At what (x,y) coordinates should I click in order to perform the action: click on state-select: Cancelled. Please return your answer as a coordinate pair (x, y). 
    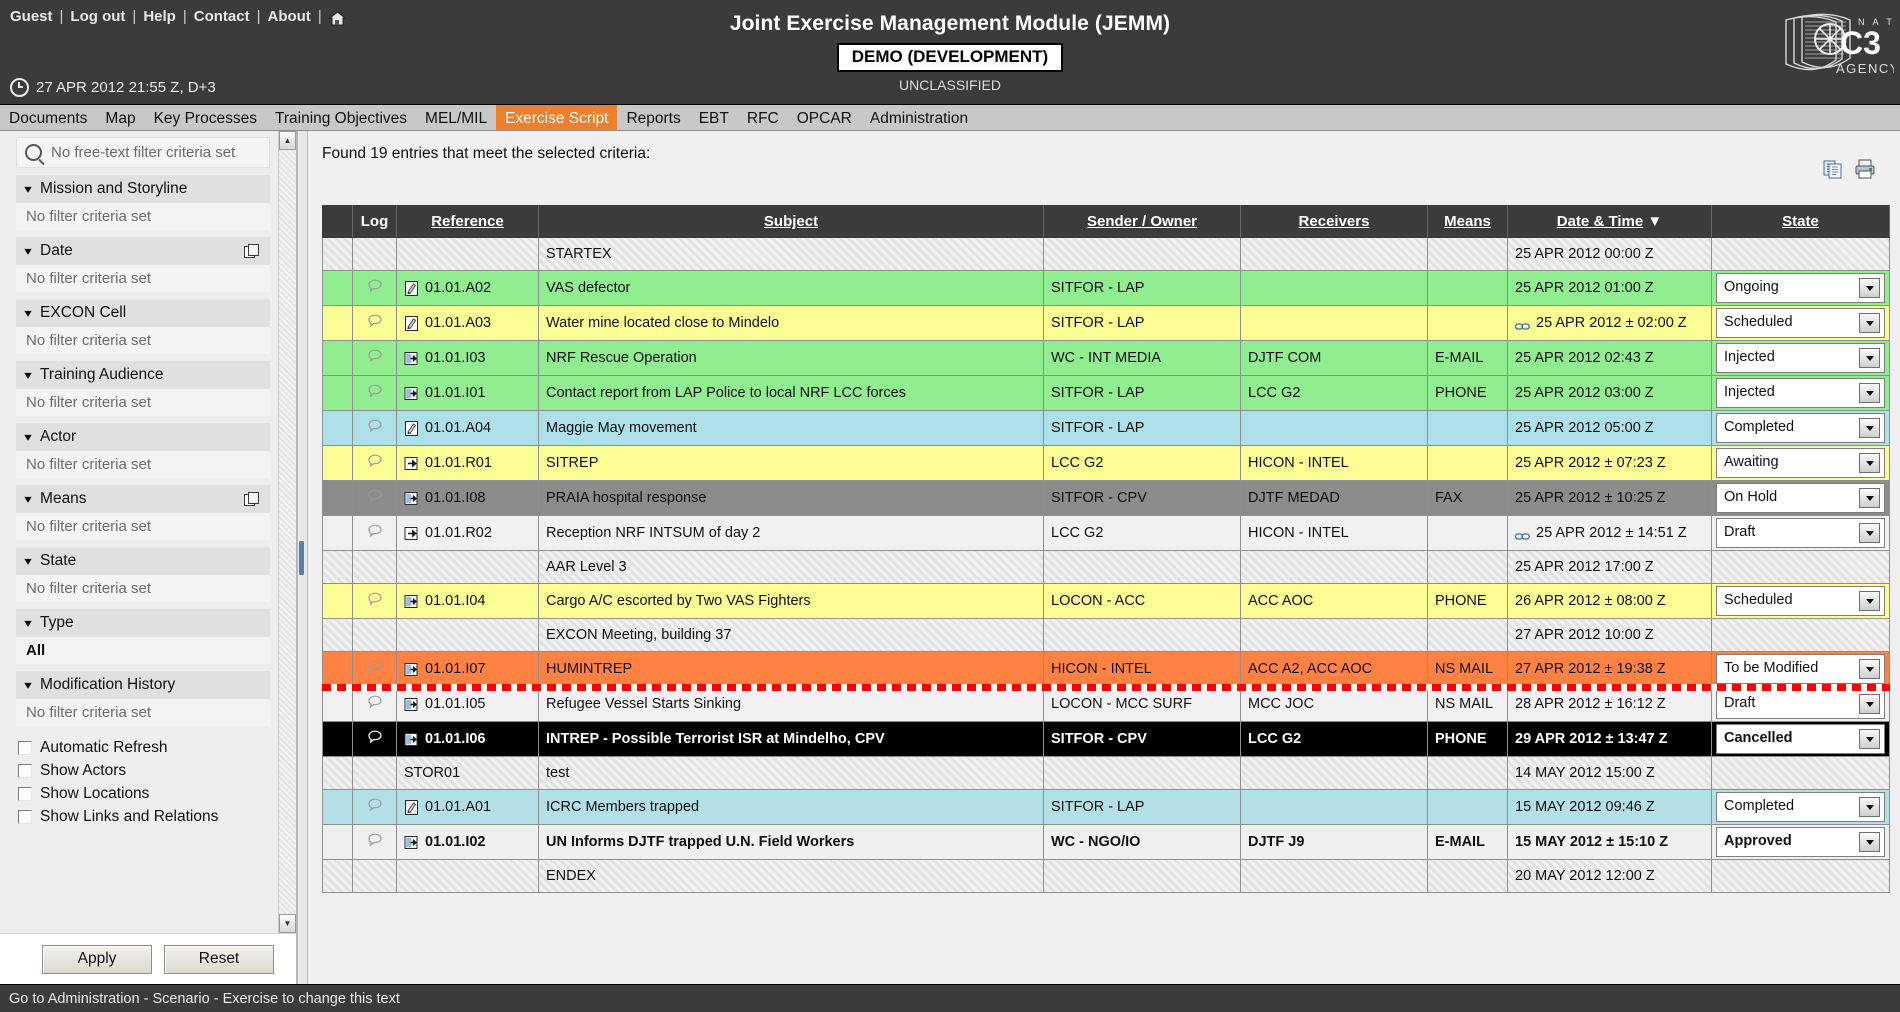
    Looking at the image, I should click on (1800, 739).